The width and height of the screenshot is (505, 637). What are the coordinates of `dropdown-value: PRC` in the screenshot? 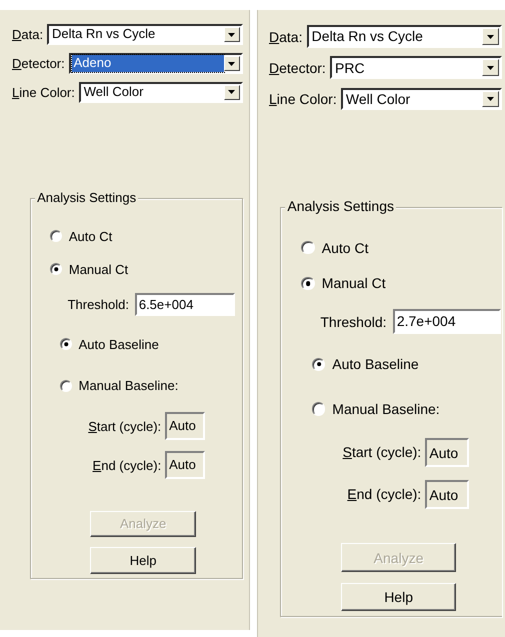 It's located at (350, 67).